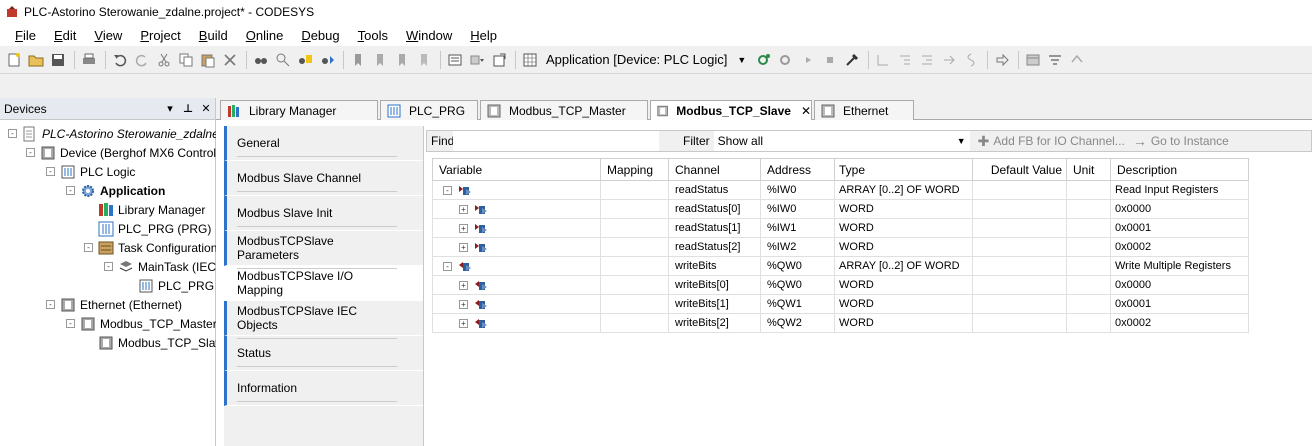 Image resolution: width=1312 pixels, height=446 pixels. What do you see at coordinates (483, 35) in the screenshot?
I see `menu-help: Help` at bounding box center [483, 35].